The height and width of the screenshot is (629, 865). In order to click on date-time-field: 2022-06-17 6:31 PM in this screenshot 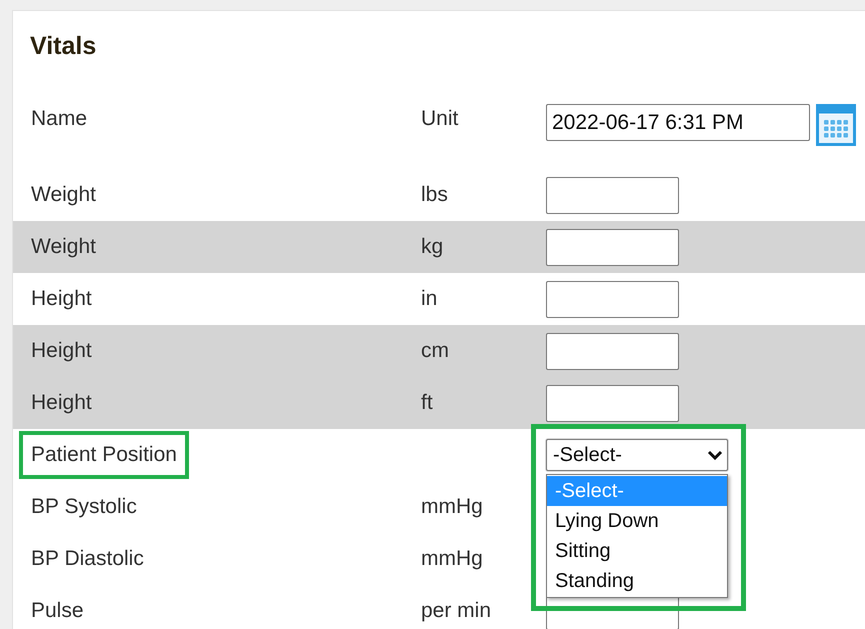, I will do `click(678, 122)`.